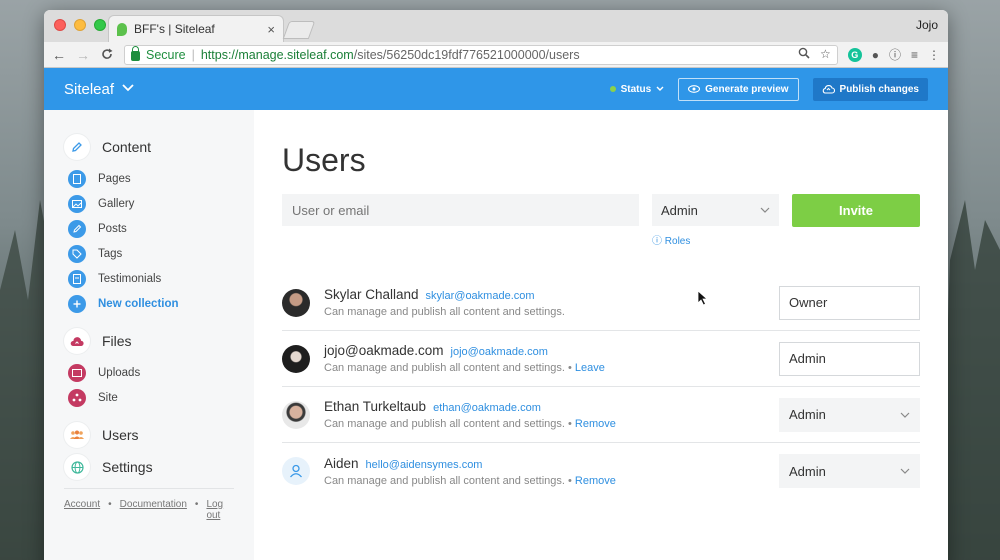 This screenshot has height=560, width=1000. What do you see at coordinates (159, 467) in the screenshot?
I see `sidebar-section-settings: Settings` at bounding box center [159, 467].